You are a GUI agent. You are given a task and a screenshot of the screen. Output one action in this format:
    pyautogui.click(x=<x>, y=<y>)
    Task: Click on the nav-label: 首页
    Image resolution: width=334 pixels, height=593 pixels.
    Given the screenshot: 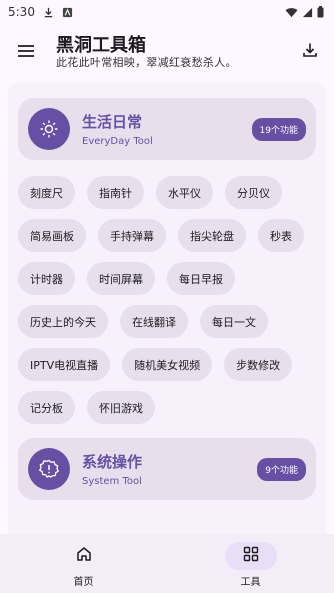 What is the action you would take?
    pyautogui.click(x=83, y=582)
    